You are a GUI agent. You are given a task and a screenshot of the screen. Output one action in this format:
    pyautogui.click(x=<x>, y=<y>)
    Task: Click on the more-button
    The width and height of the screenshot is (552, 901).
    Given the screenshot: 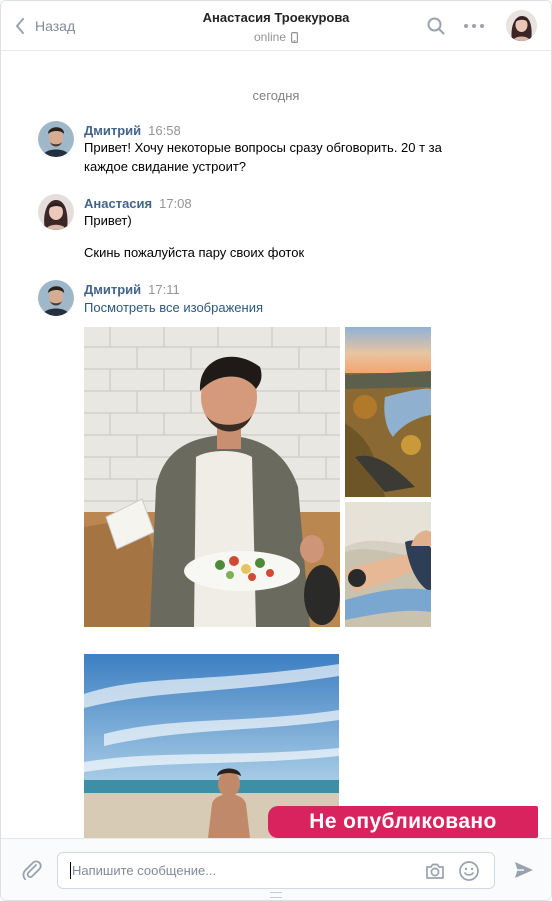 What is the action you would take?
    pyautogui.click(x=474, y=26)
    